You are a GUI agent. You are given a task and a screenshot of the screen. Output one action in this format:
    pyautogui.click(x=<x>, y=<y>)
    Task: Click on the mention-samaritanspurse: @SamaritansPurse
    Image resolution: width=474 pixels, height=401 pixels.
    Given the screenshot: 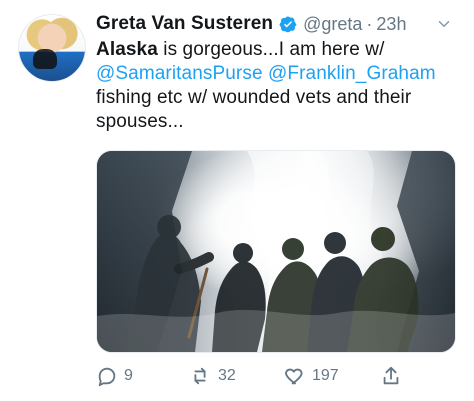 What is the action you would take?
    pyautogui.click(x=179, y=73)
    